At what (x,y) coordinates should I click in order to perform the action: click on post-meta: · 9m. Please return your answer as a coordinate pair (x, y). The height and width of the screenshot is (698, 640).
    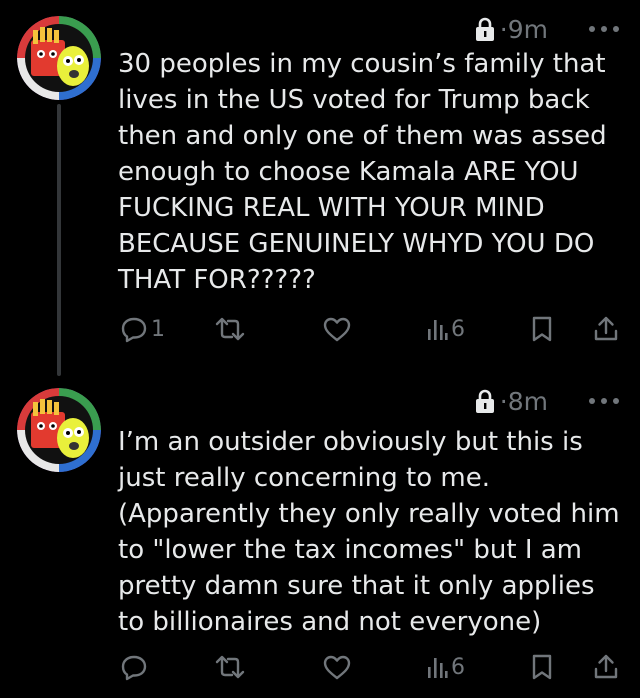
    Looking at the image, I should click on (511, 29).